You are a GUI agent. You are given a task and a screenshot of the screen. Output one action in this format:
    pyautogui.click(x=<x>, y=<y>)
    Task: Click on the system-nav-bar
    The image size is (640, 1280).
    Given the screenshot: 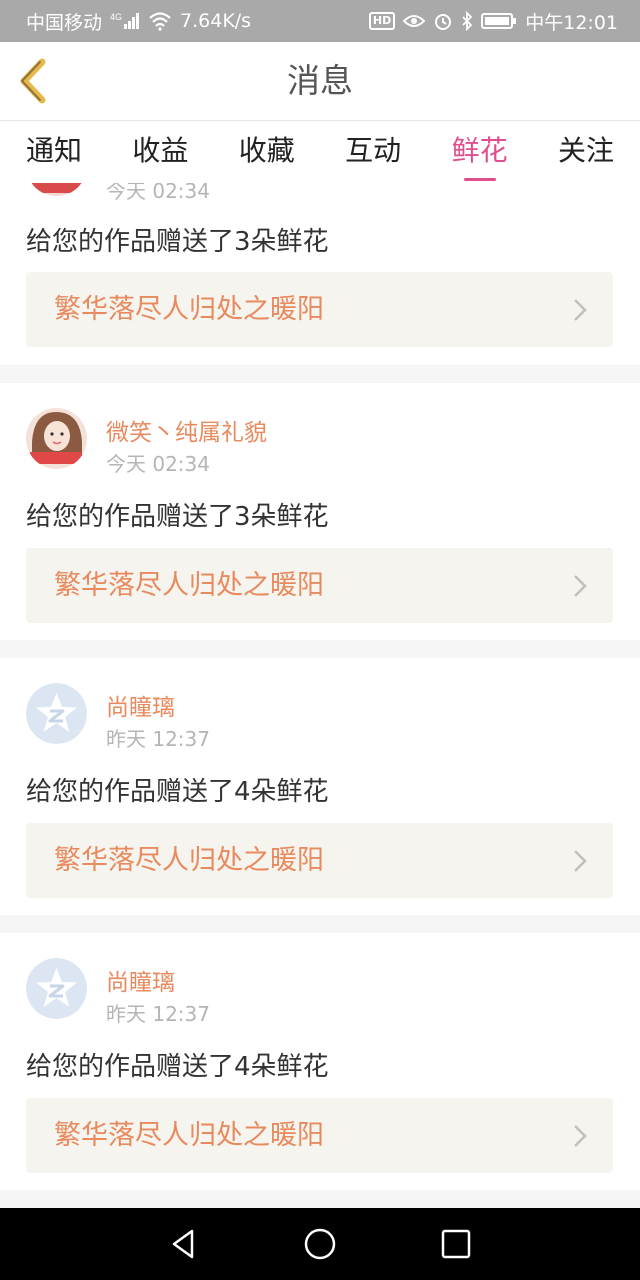 What is the action you would take?
    pyautogui.click(x=320, y=1244)
    